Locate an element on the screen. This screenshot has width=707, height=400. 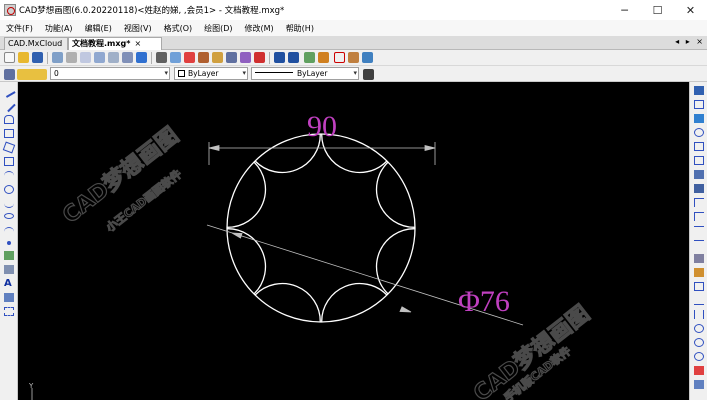
color-select: ByLayer ▾ is located at coordinates (211, 73).